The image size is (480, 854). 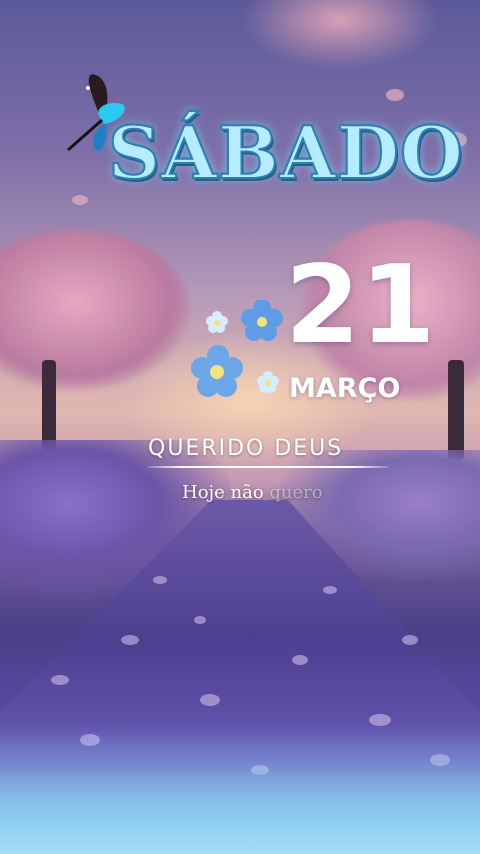 What do you see at coordinates (360, 305) in the screenshot?
I see `date-day: 21` at bounding box center [360, 305].